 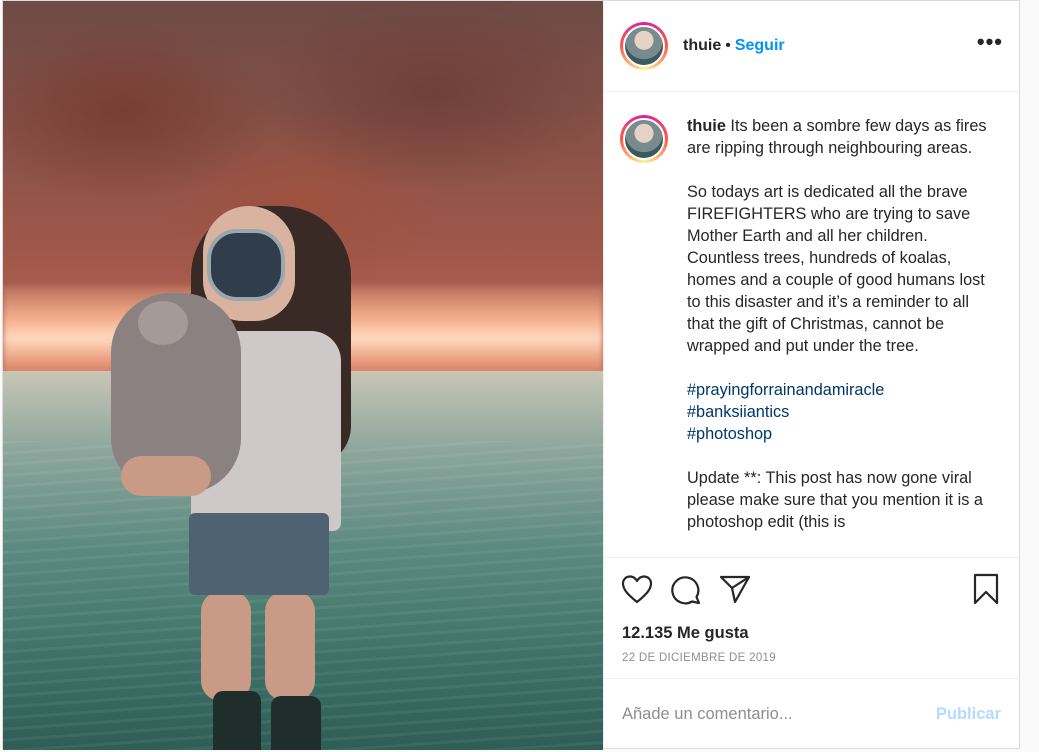 I want to click on add-comment-bar: Publicar, so click(x=811, y=714).